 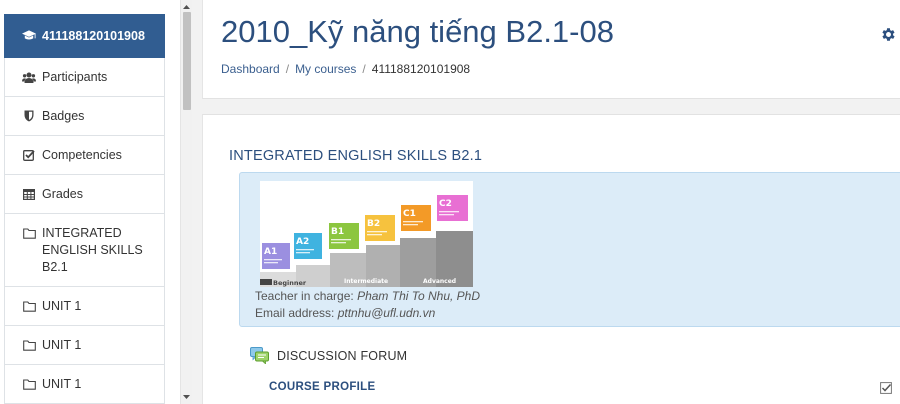 What do you see at coordinates (409, 214) in the screenshot?
I see `banner-level-label: C1` at bounding box center [409, 214].